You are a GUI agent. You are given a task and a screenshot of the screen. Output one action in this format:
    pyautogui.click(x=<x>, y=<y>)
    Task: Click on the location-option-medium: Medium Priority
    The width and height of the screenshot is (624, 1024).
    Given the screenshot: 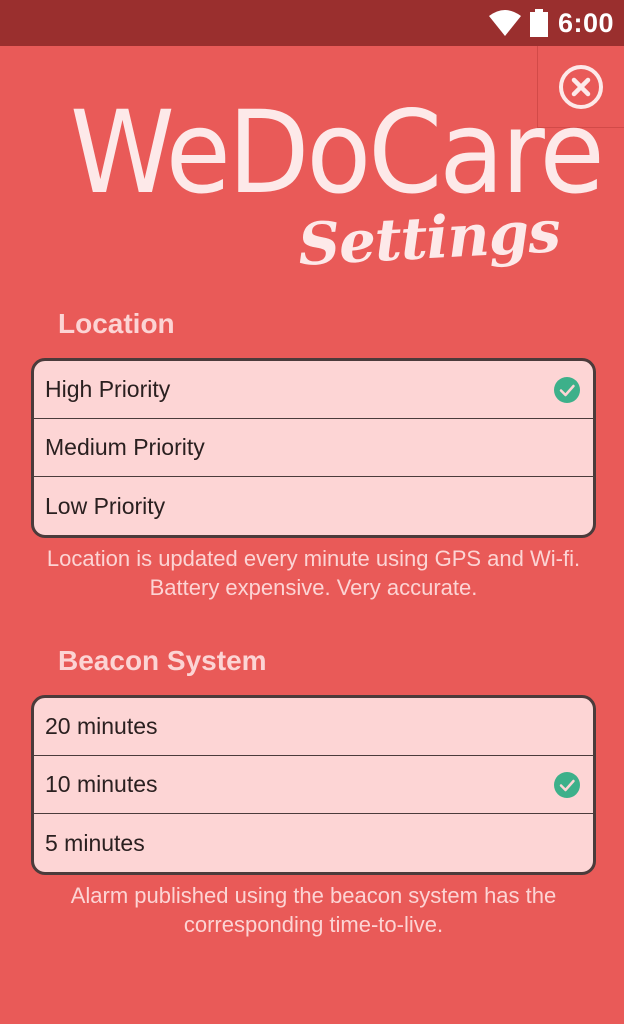 What is the action you would take?
    pyautogui.click(x=313, y=448)
    